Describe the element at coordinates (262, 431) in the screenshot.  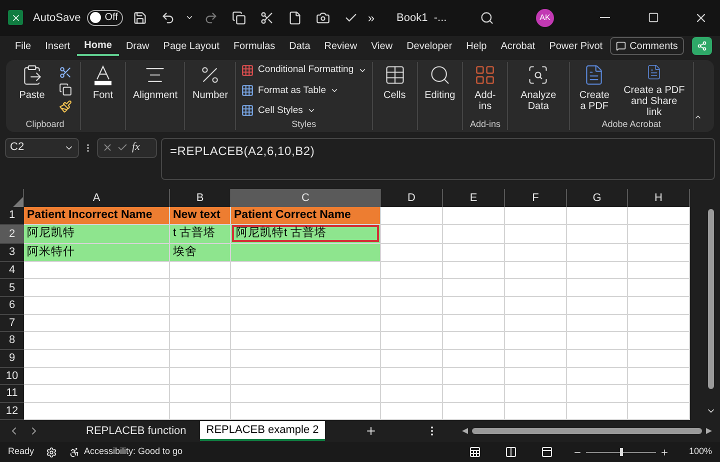
I see `sheet-tab: REPLACEB example 2` at that location.